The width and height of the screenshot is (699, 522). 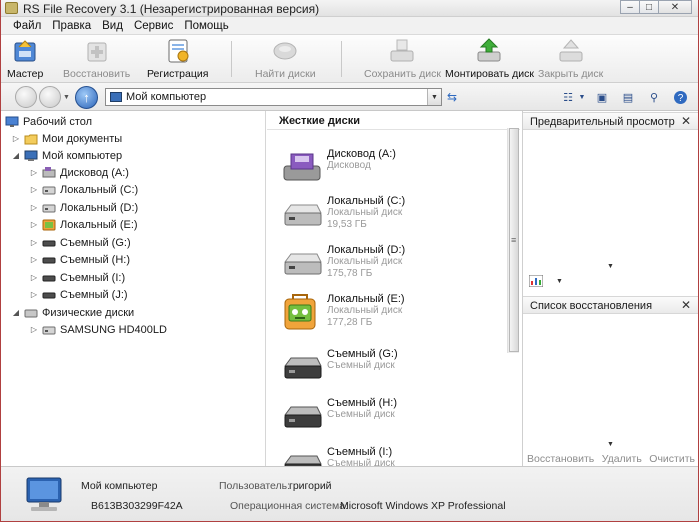 What do you see at coordinates (71, 26) in the screenshot?
I see `menu-edit: Правка` at bounding box center [71, 26].